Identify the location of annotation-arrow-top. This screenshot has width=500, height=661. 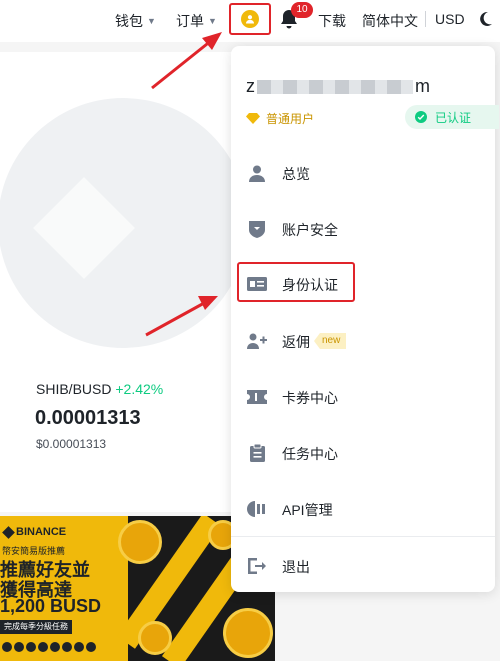
(186, 61).